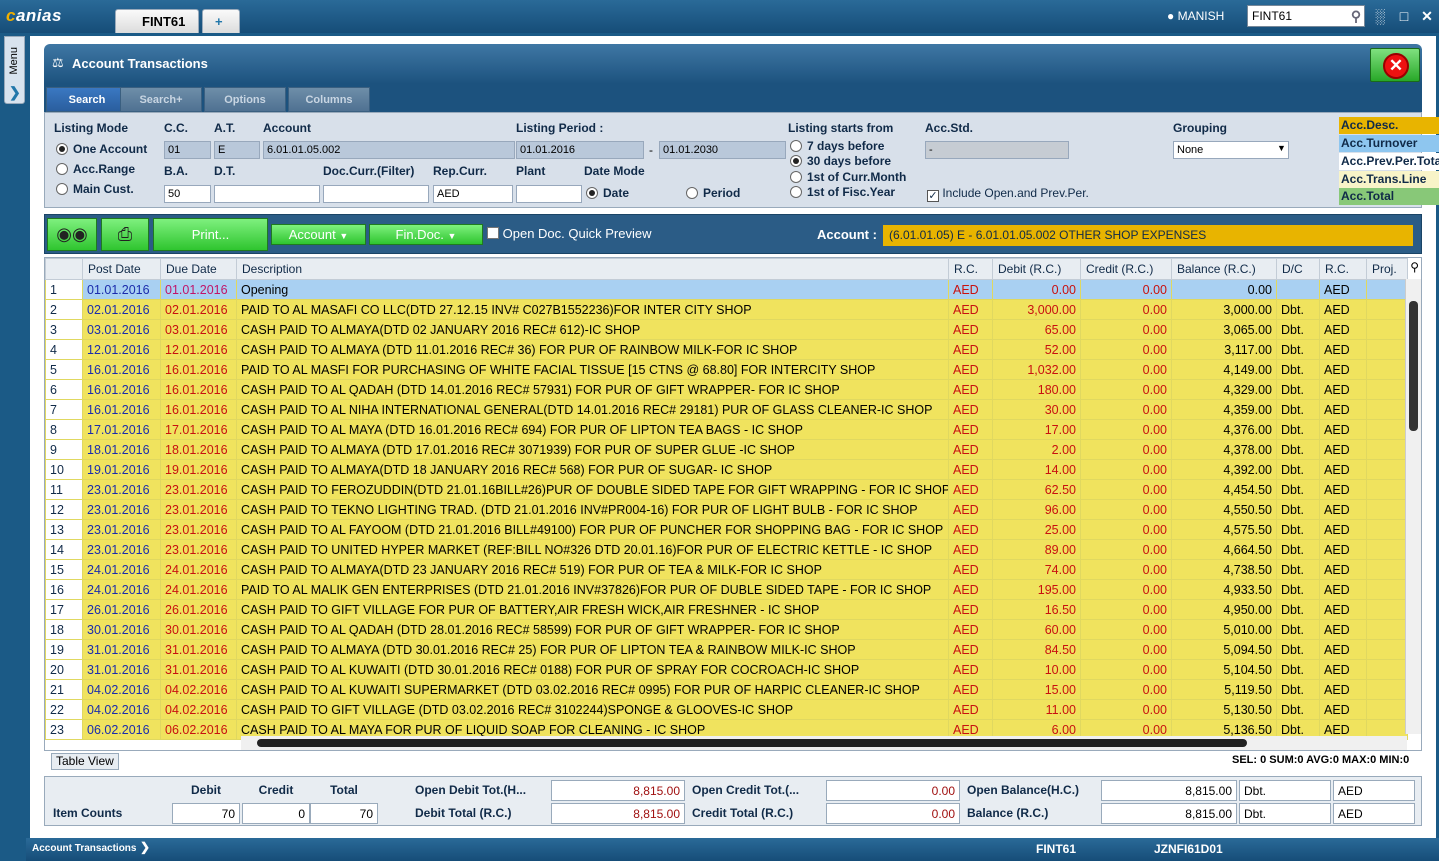 Image resolution: width=1439 pixels, height=861 pixels. I want to click on binoculars-button: ◉◉, so click(72, 234).